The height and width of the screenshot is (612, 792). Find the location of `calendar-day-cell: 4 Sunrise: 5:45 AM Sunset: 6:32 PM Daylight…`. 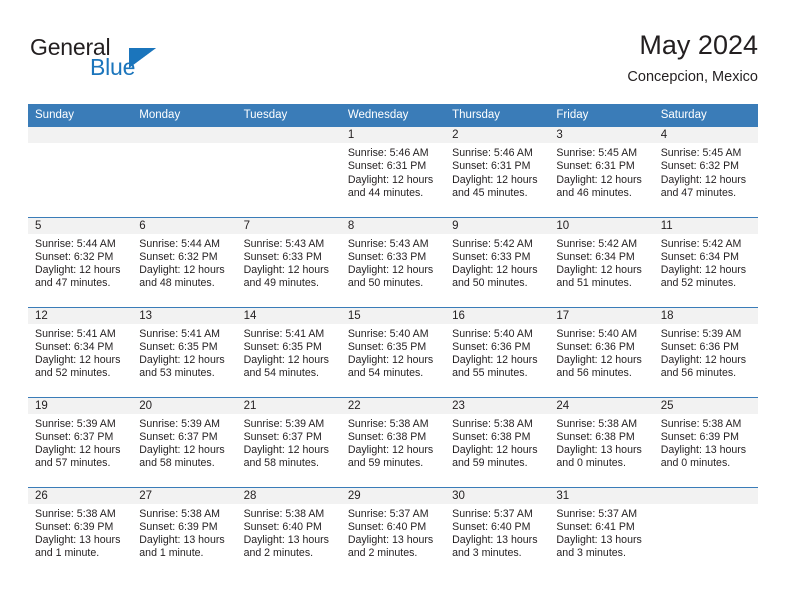

calendar-day-cell: 4 Sunrise: 5:45 AM Sunset: 6:32 PM Daylight… is located at coordinates (705, 172).